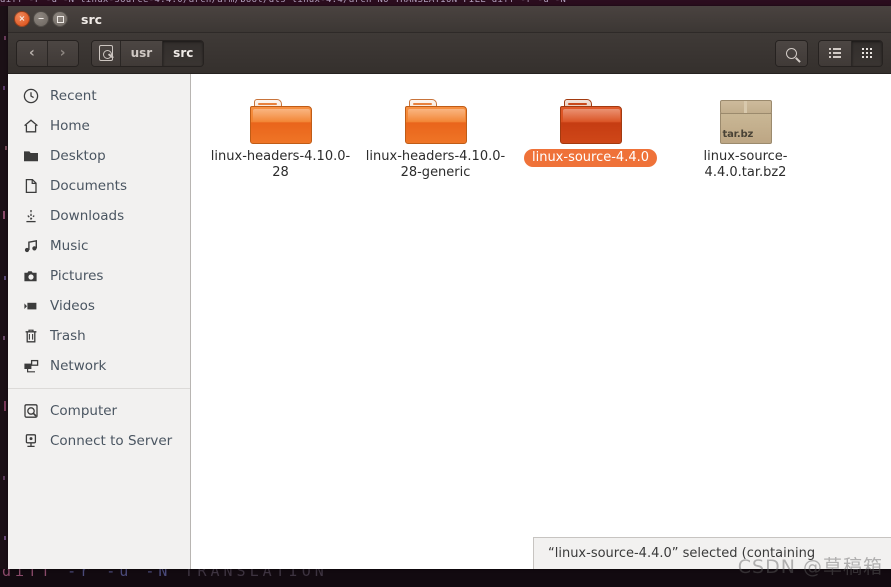 This screenshot has height=587, width=891. Describe the element at coordinates (88, 186) in the screenshot. I see `sidebar-item-label: Documents` at that location.